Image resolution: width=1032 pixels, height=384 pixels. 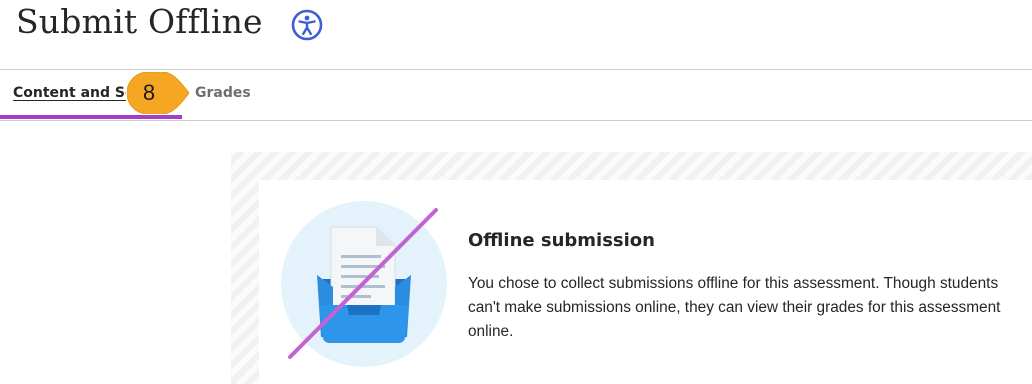 I want to click on inbox-document-icon, so click(x=364, y=284).